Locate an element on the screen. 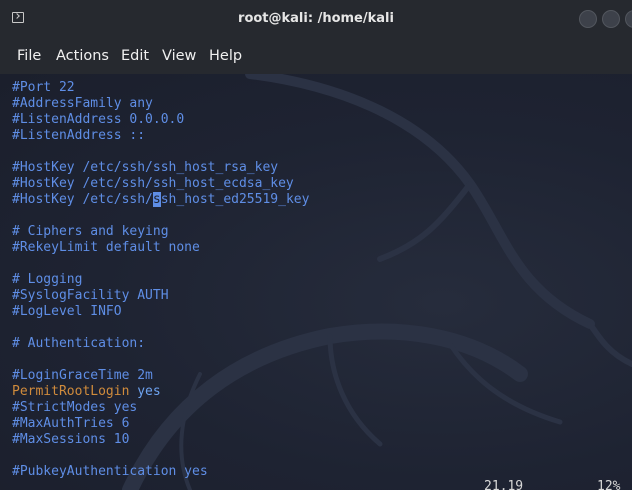 The width and height of the screenshot is (632, 490). menu-bar: File Actions Edit View Help is located at coordinates (316, 56).